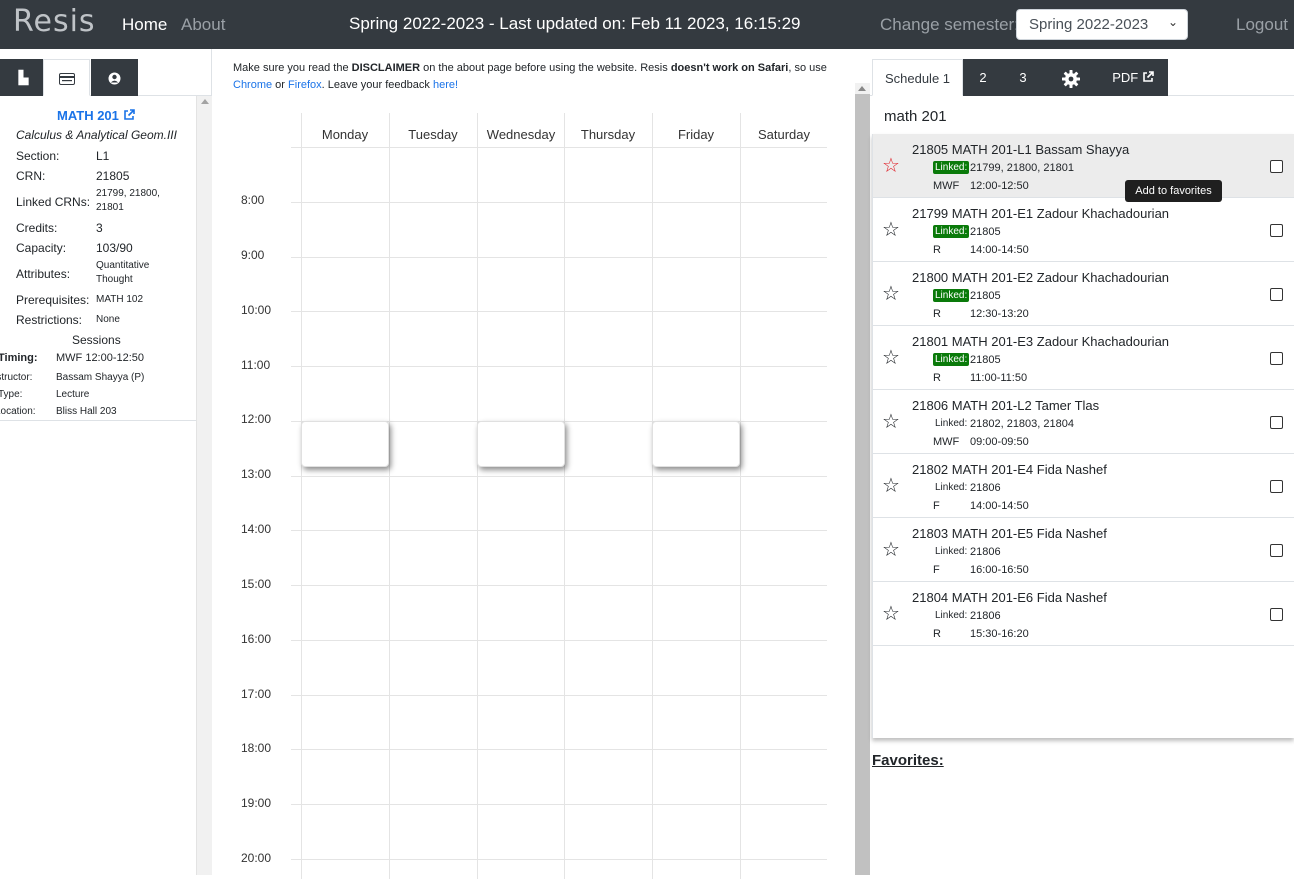  I want to click on result-title: 21801 MATH 201-E3 Zadour Khachadourian, so click(1041, 341).